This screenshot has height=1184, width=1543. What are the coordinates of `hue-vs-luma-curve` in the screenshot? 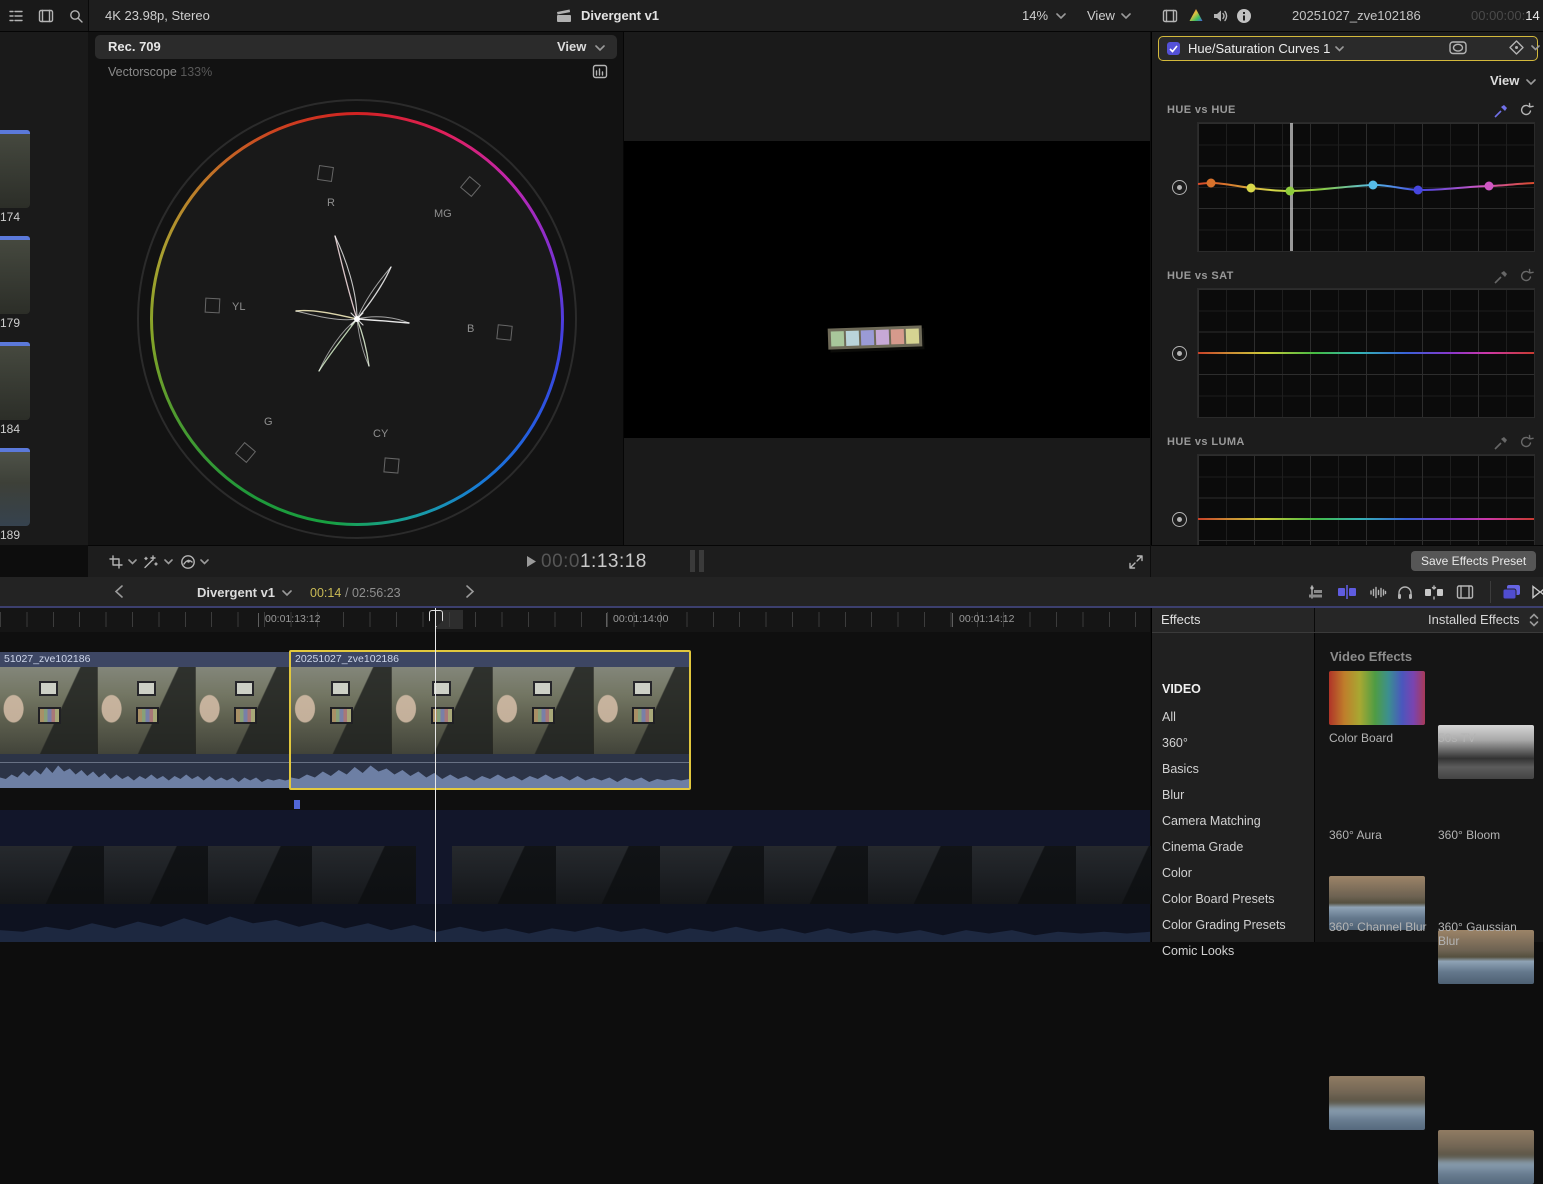 It's located at (1366, 519).